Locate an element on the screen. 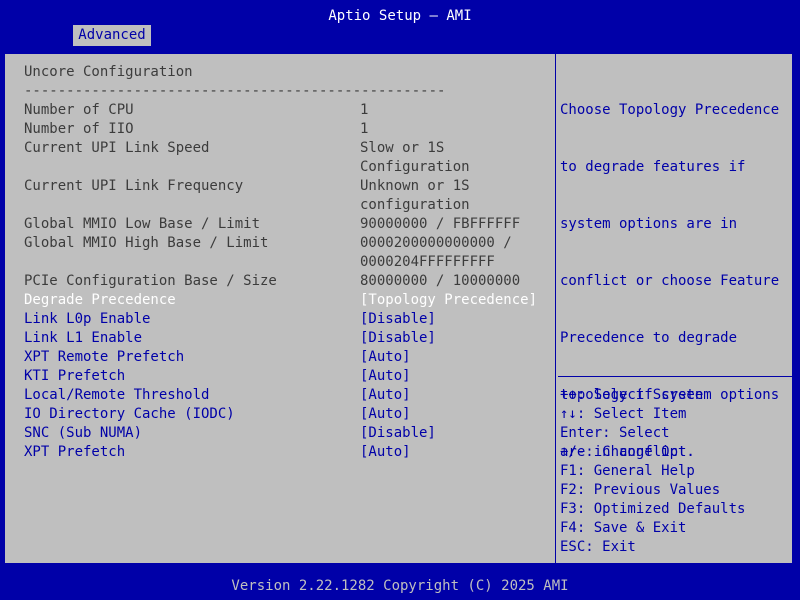  option-xpt-remote-prefetch-value: [Auto] is located at coordinates (385, 357).